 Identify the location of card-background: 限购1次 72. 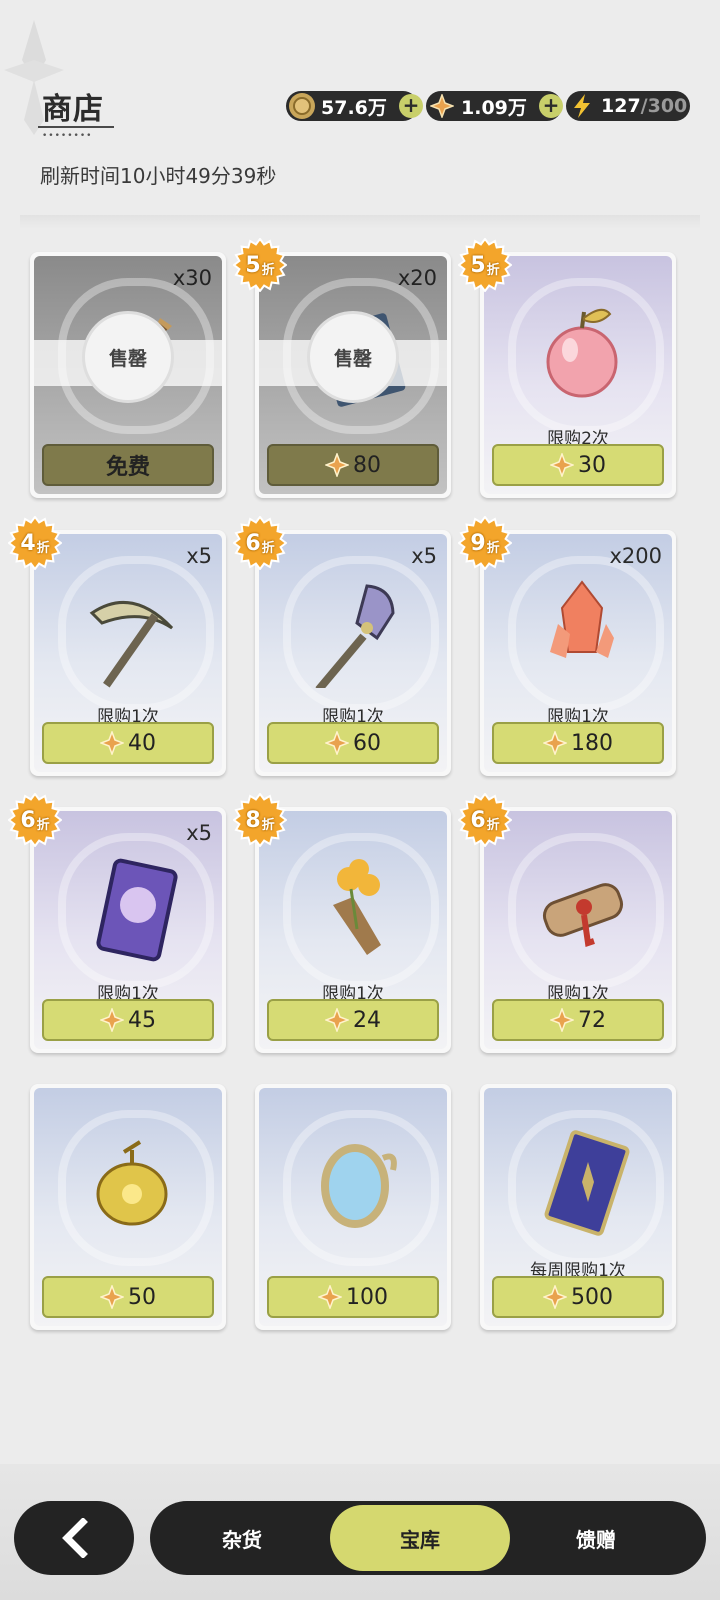
(578, 930).